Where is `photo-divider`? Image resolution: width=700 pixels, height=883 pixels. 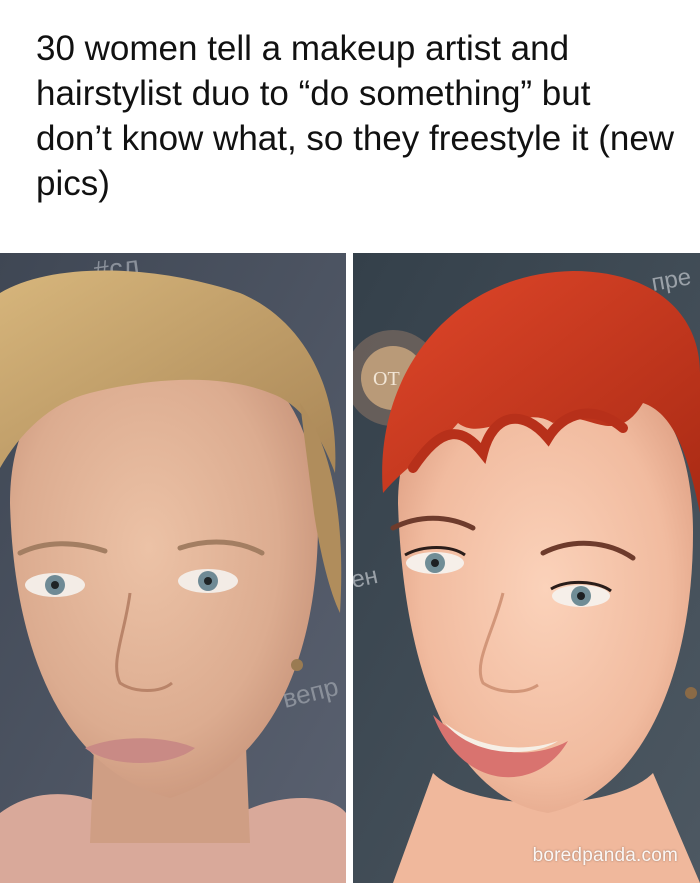
photo-divider is located at coordinates (349, 568).